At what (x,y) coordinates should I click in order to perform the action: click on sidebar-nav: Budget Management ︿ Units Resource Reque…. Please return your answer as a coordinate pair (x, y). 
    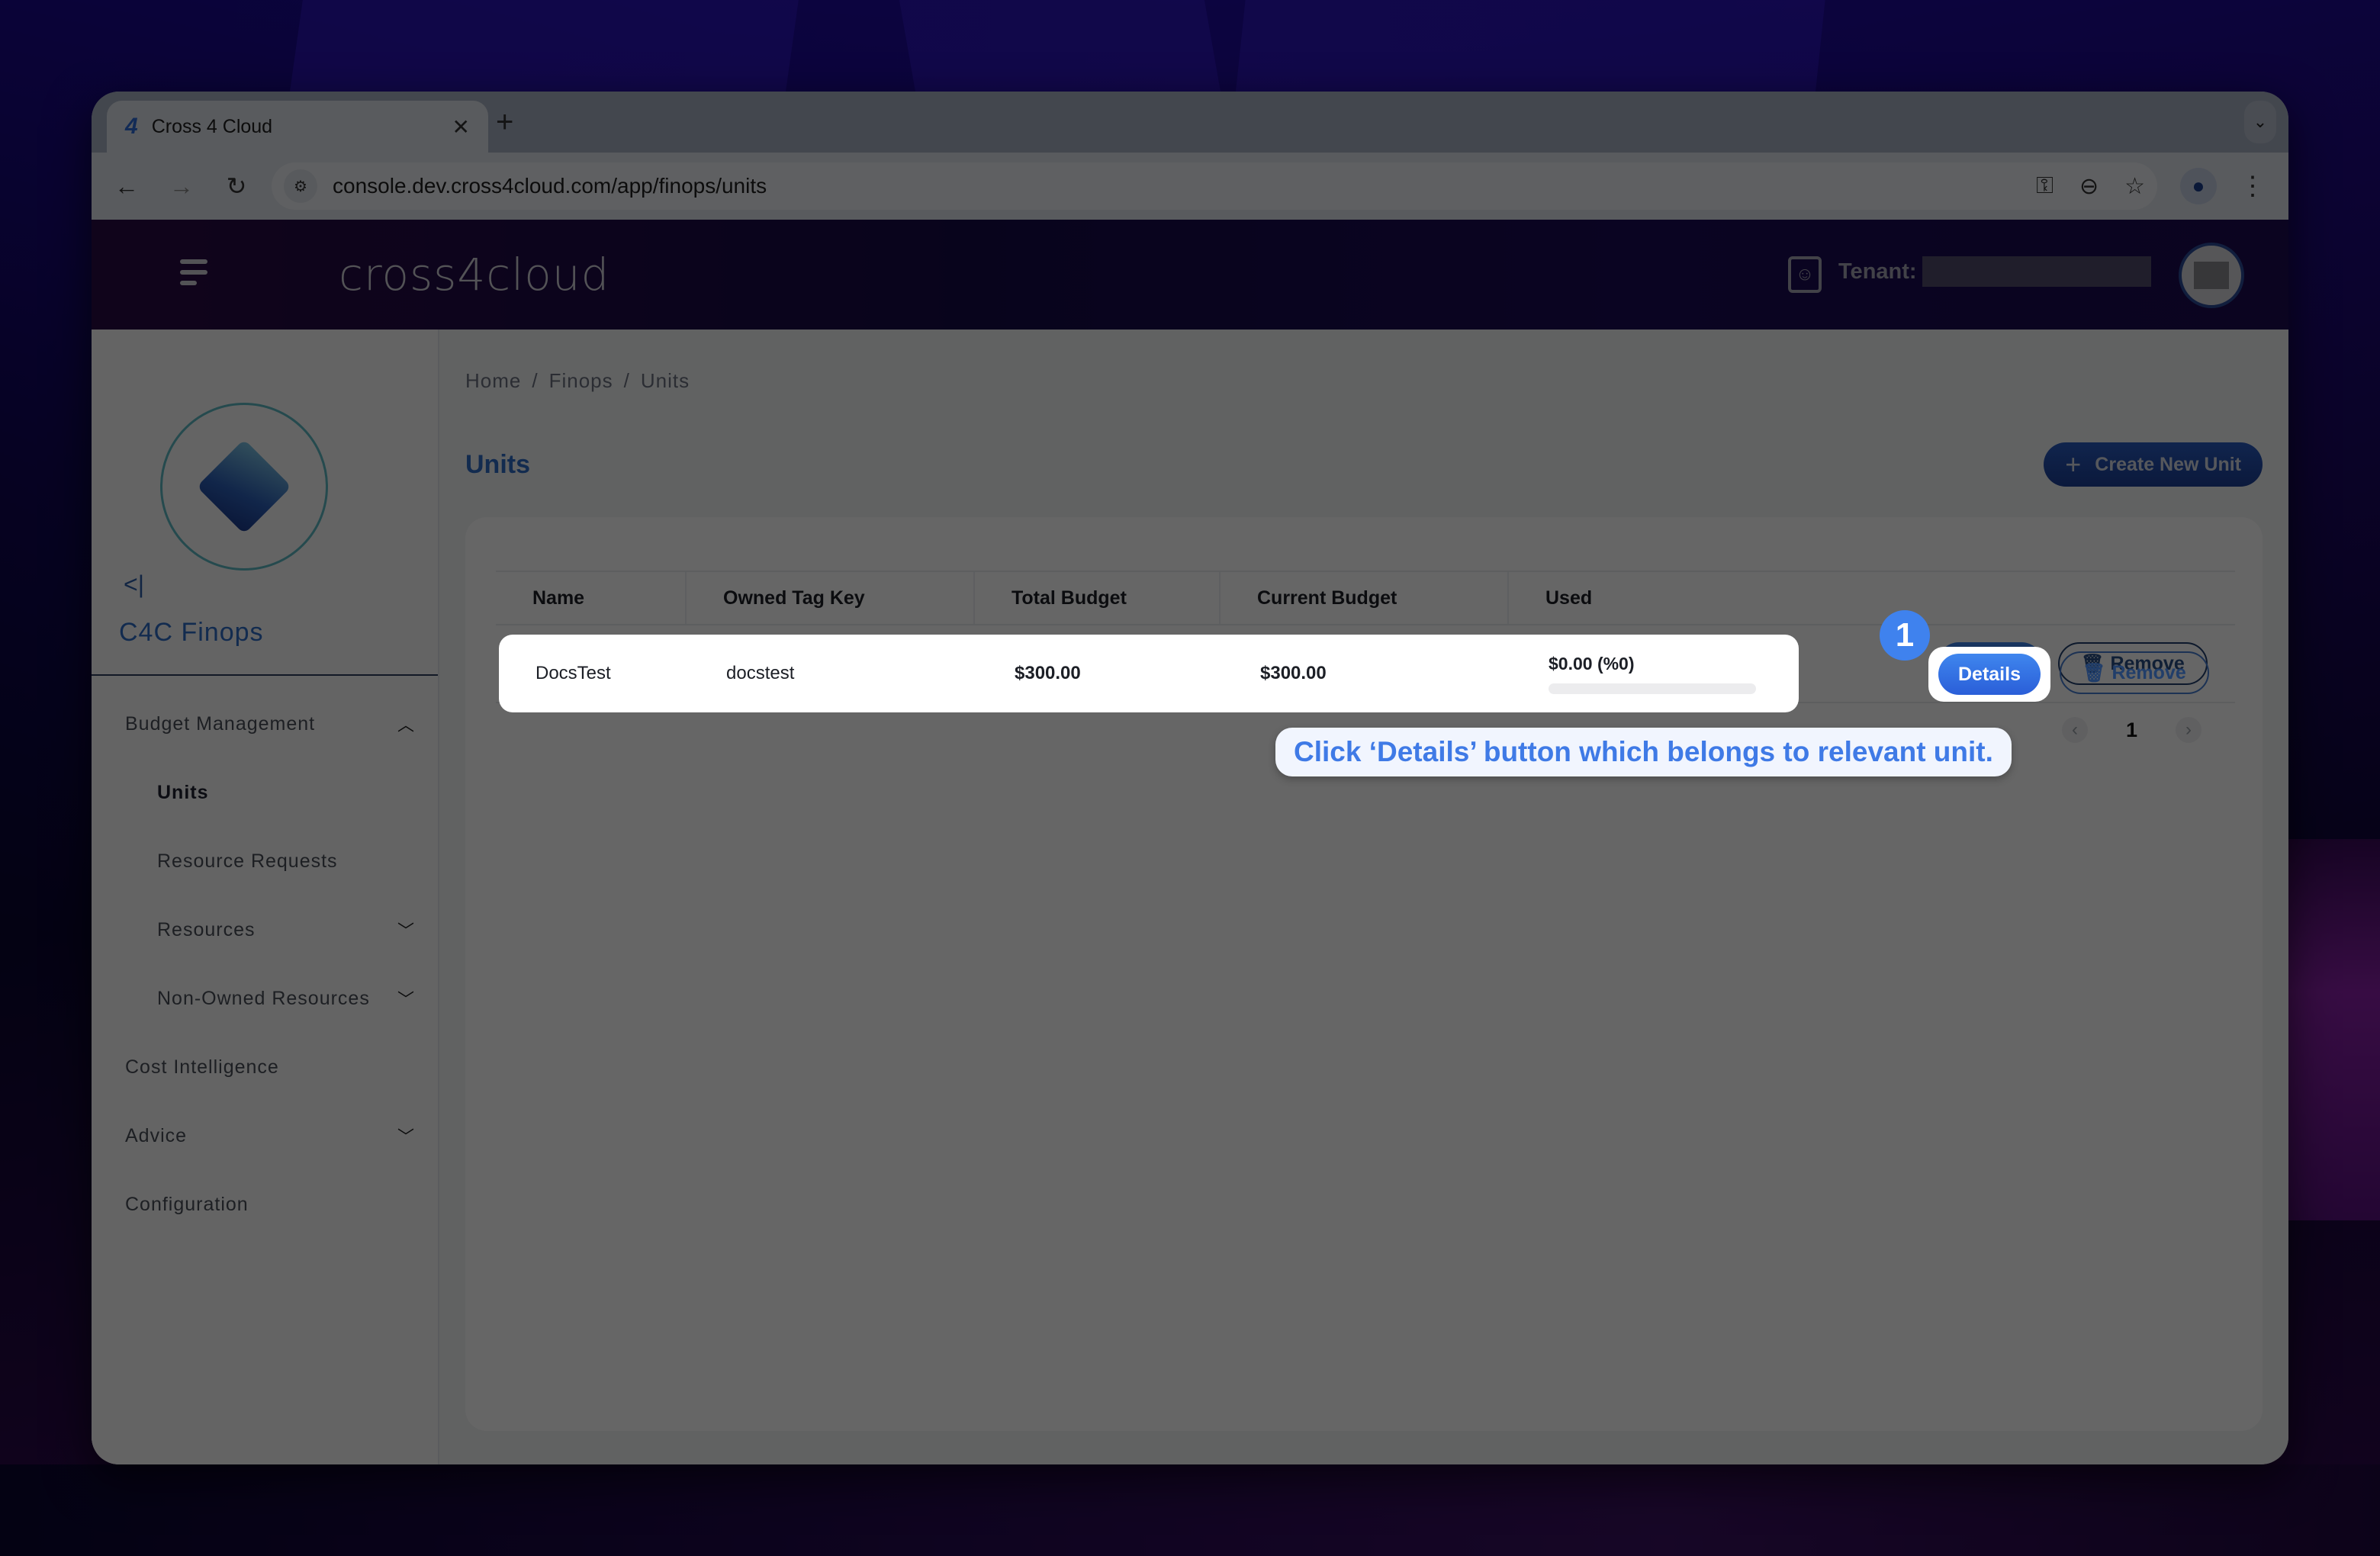
    Looking at the image, I should click on (265, 964).